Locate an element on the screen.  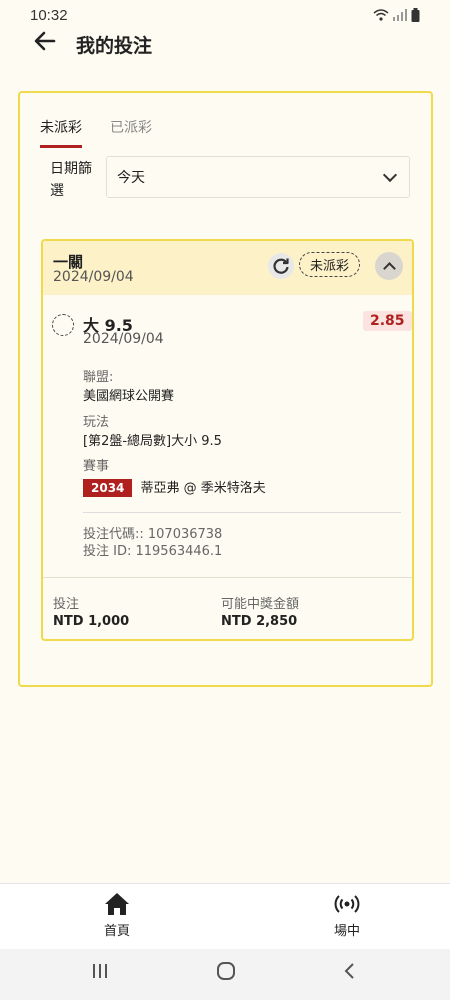
wifi-icon is located at coordinates (381, 15).